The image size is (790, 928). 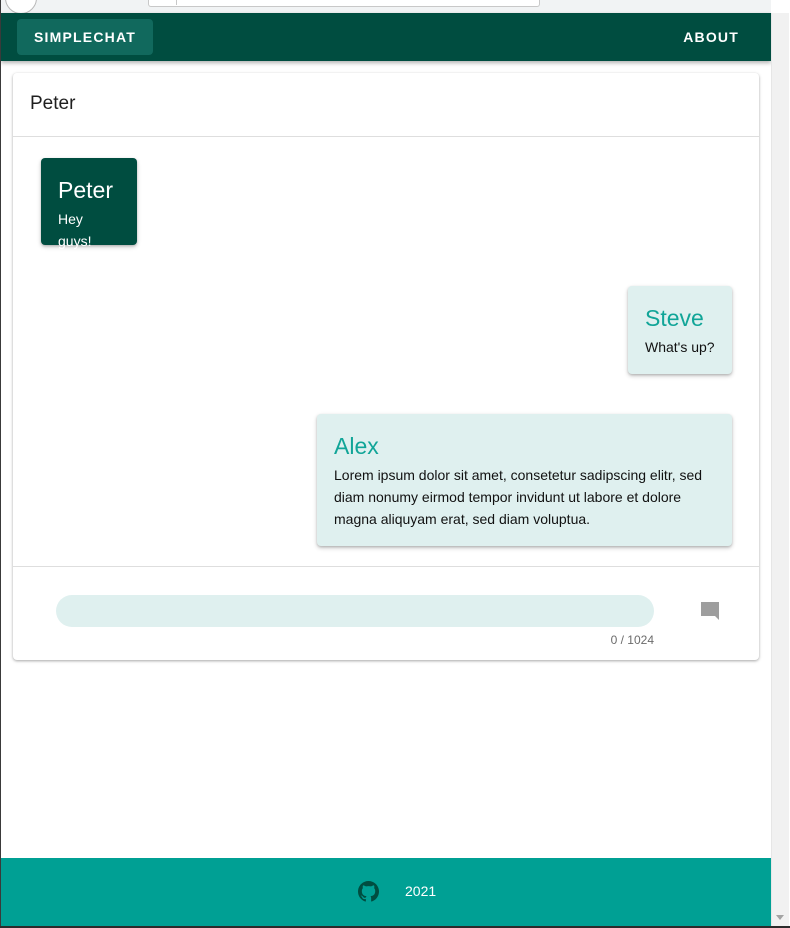 I want to click on browser-address-bar, so click(x=344, y=3).